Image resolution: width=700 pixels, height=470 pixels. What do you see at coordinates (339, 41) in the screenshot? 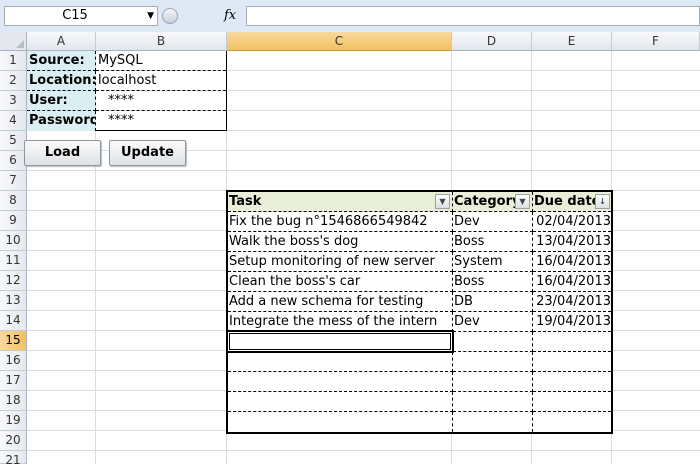
I see `column-header-c: C` at bounding box center [339, 41].